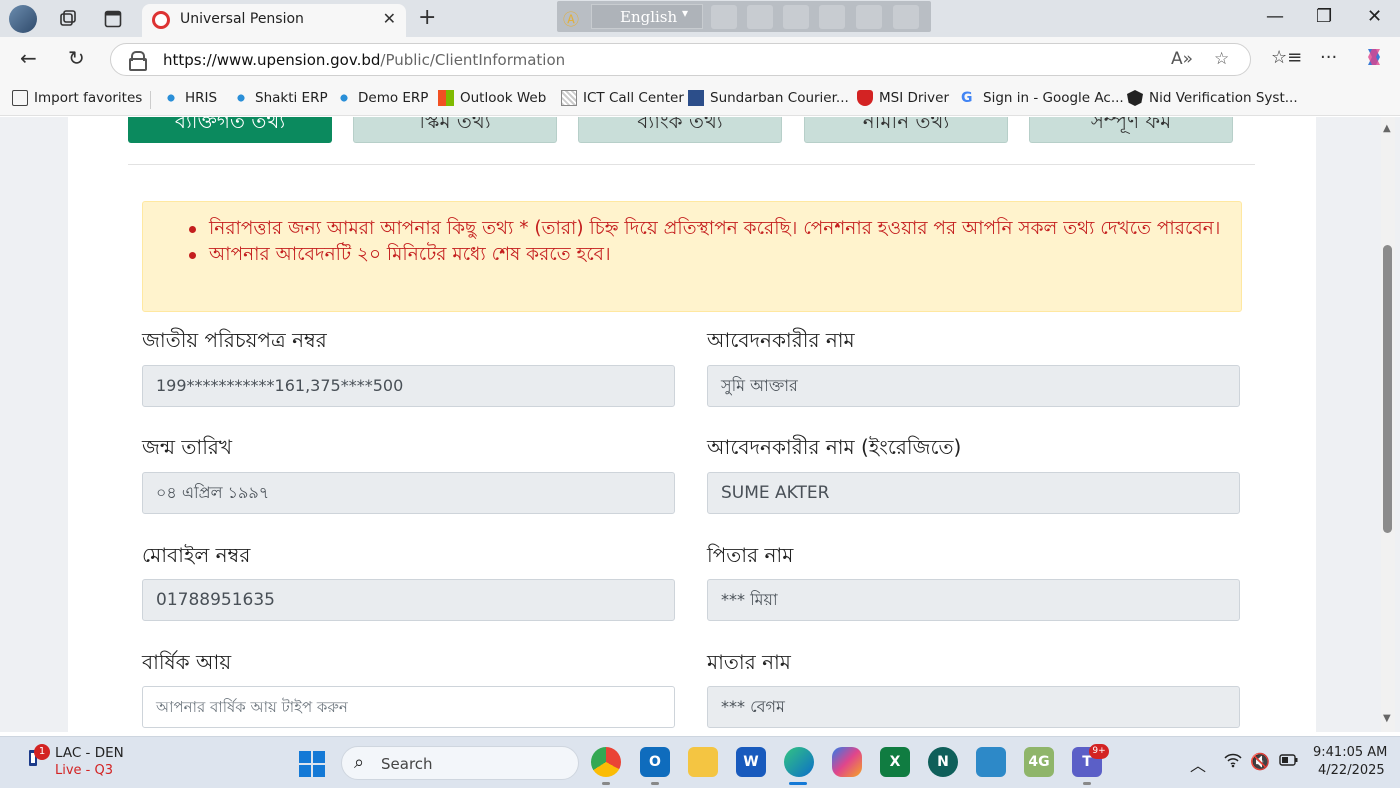 The width and height of the screenshot is (1400, 788). I want to click on nid-label: জাতীয় পরিচয়পত্র নম্বর, so click(234, 340).